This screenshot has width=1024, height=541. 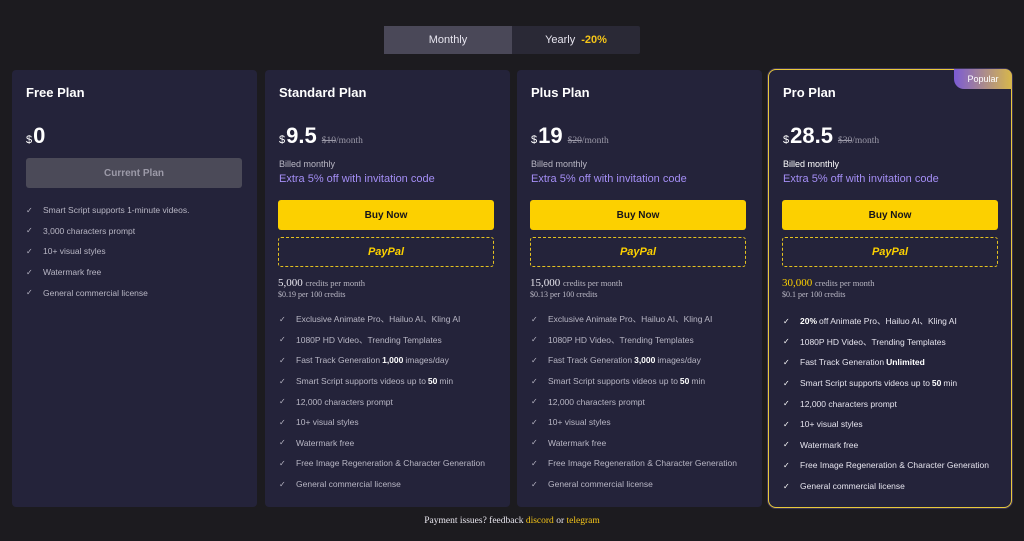 What do you see at coordinates (108, 210) in the screenshot?
I see `feature-item: ✓ Smart Script supports 1-minute videos.` at bounding box center [108, 210].